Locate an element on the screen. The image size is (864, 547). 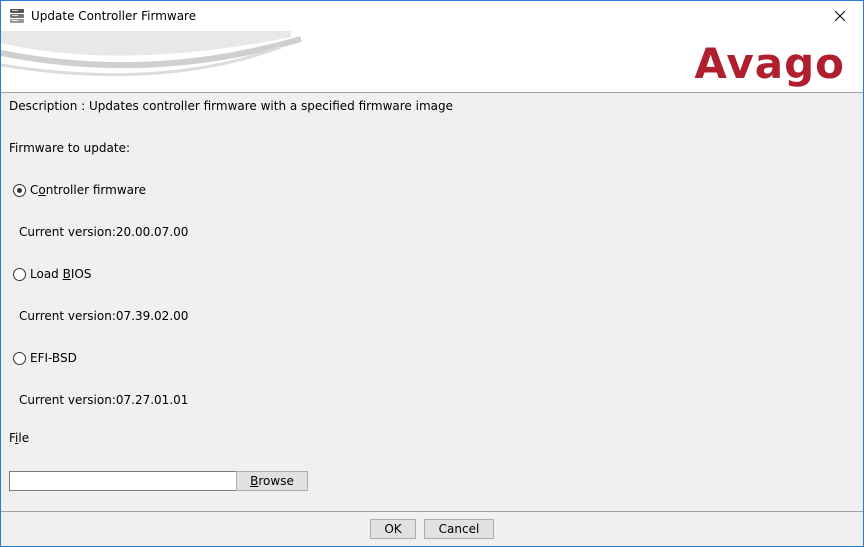
radio-label: Load BIOS is located at coordinates (61, 274).